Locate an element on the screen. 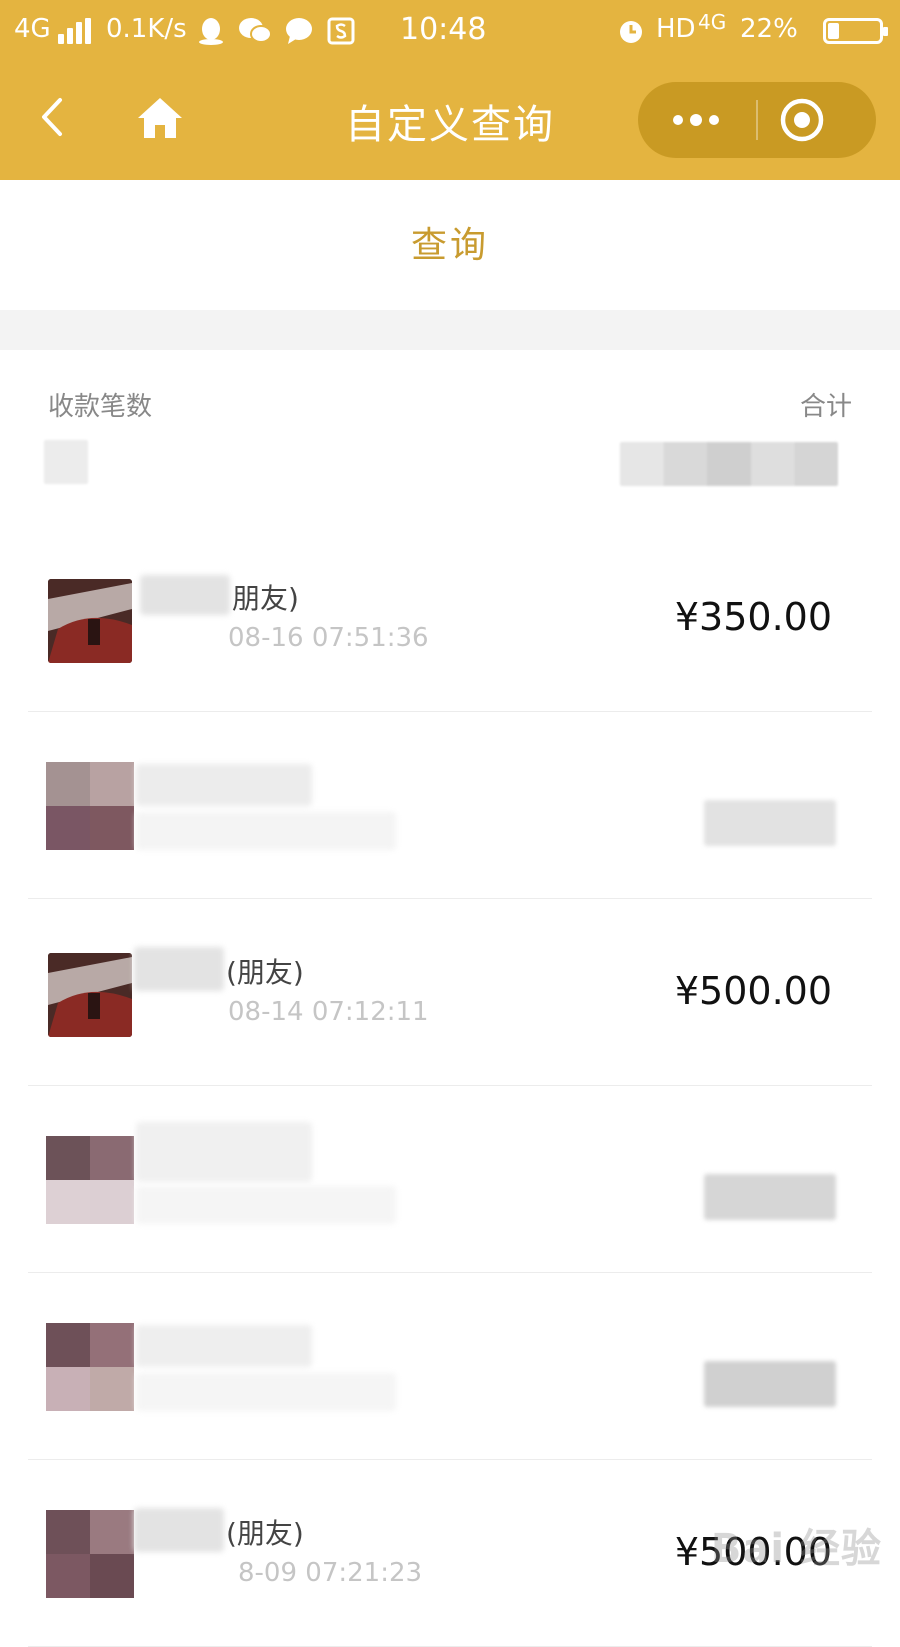 This screenshot has height=1647, width=900. total-value-redacted is located at coordinates (729, 464).